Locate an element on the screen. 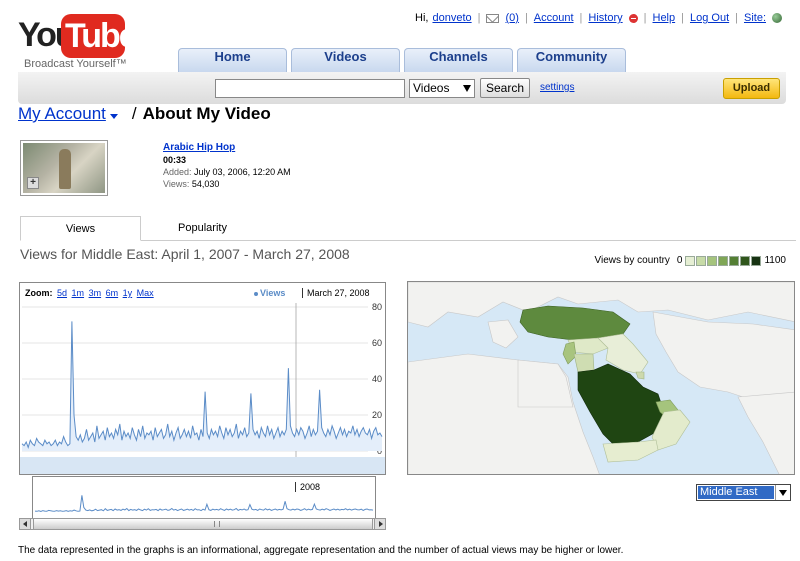 Image resolution: width=800 pixels, height=561 pixels. zoom-5d: 5d is located at coordinates (62, 293).